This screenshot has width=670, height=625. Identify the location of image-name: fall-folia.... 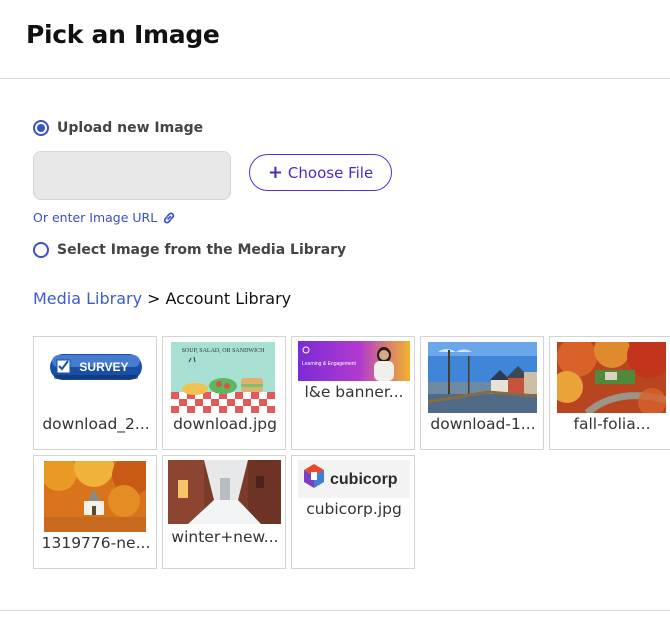
(612, 424).